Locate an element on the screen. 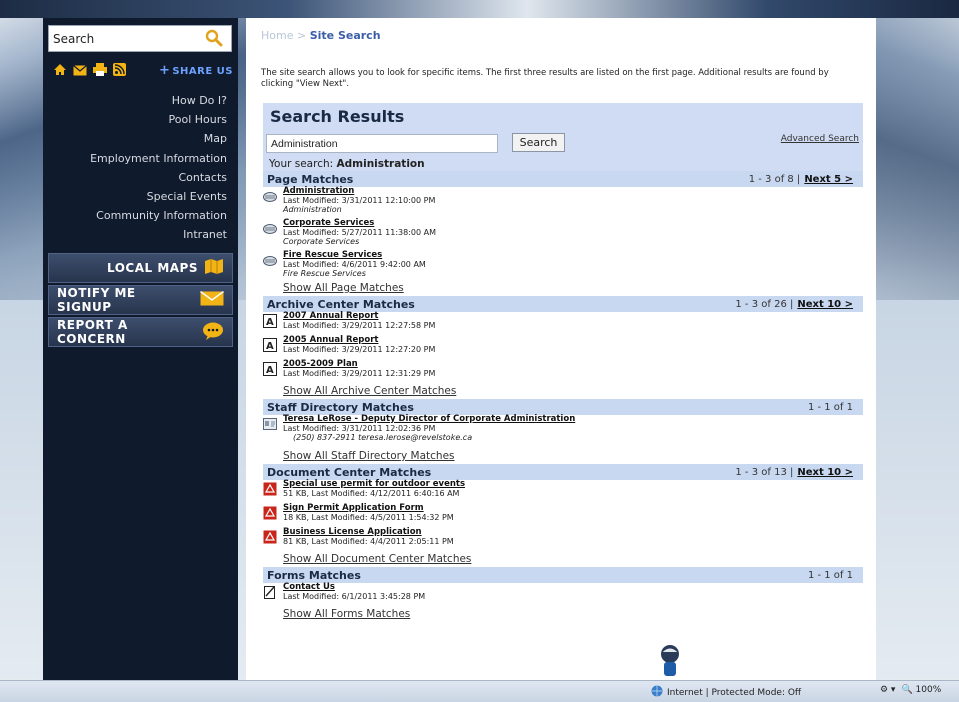 The image size is (959, 702). email-icon is located at coordinates (80, 70).